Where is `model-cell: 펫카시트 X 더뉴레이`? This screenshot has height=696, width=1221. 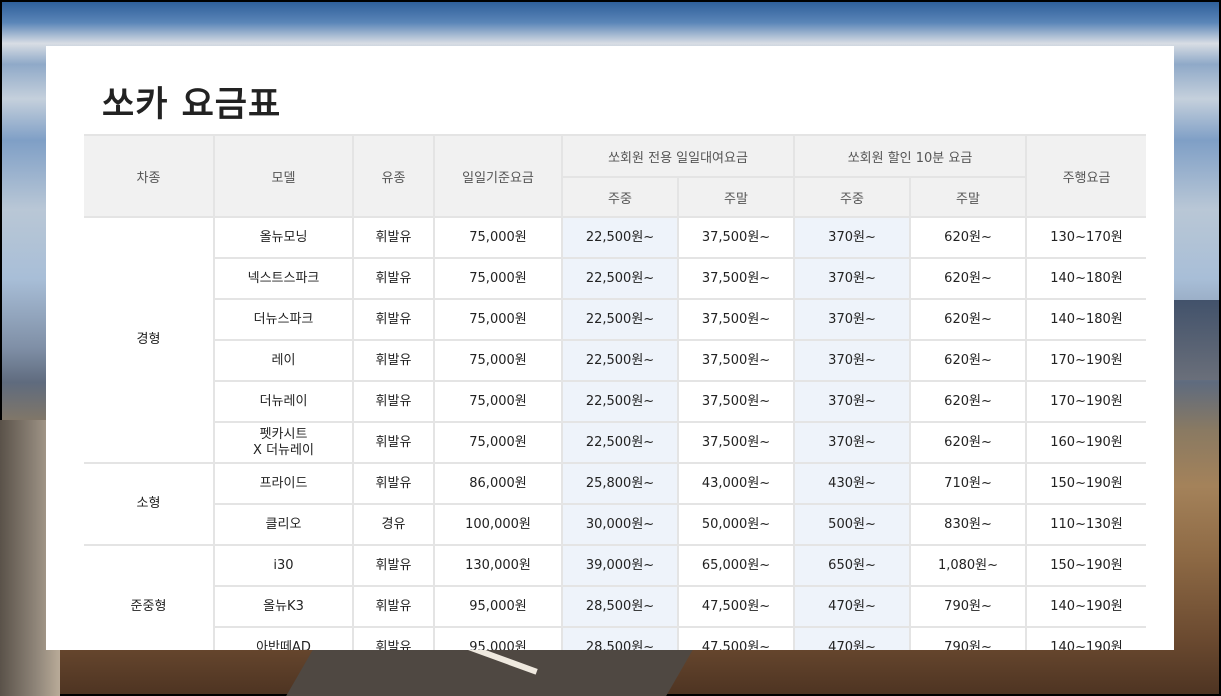 model-cell: 펫카시트 X 더뉴레이 is located at coordinates (283, 442).